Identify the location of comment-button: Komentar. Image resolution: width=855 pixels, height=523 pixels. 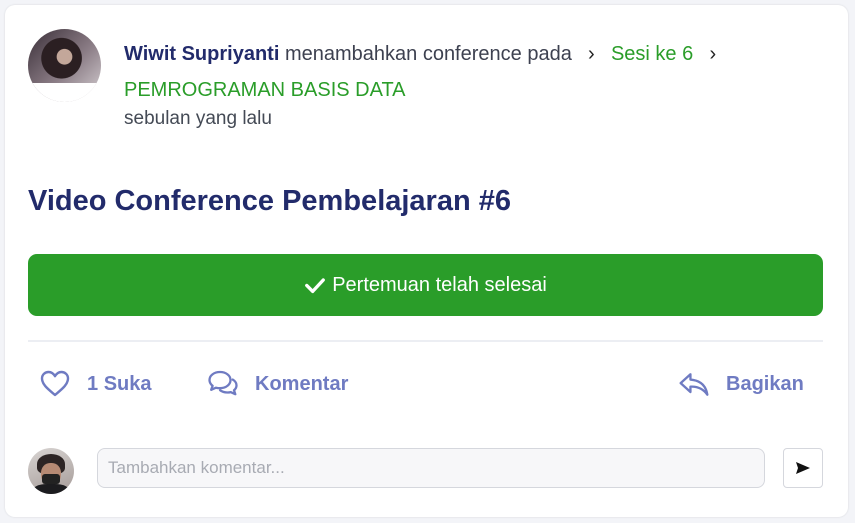
(277, 384).